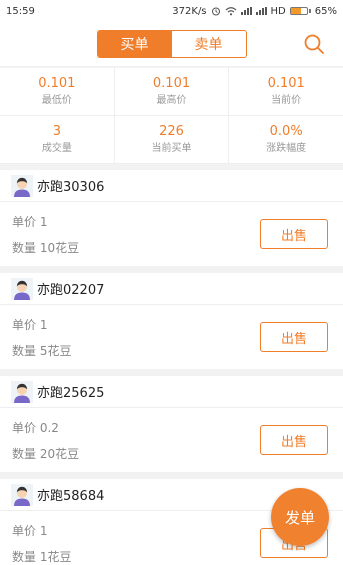 Image resolution: width=343 pixels, height=565 pixels. I want to click on order-header: 亦跑30306, so click(171, 186).